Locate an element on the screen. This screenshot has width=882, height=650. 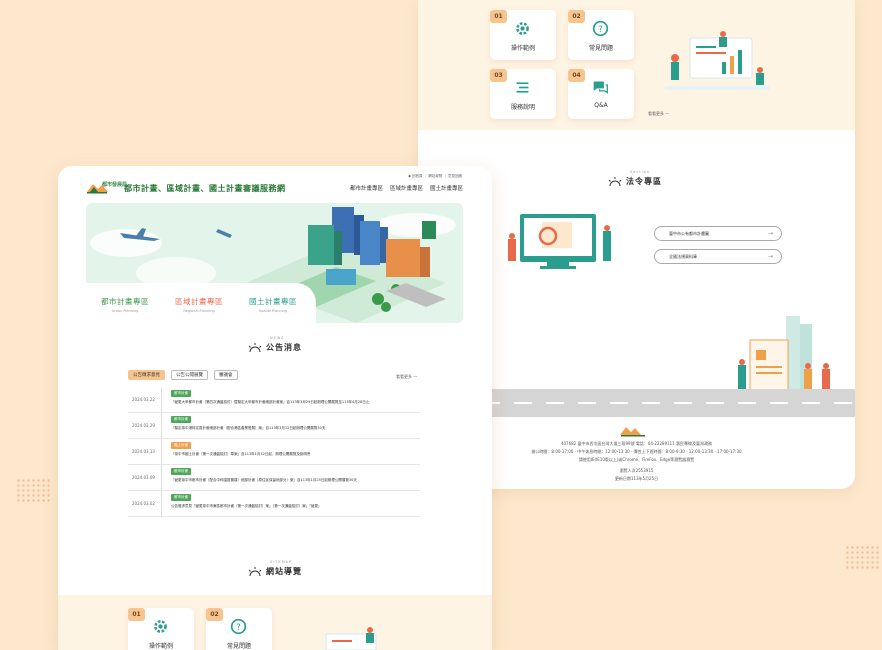
nav-regional-planning: 區域計畫專區 is located at coordinates (406, 188).